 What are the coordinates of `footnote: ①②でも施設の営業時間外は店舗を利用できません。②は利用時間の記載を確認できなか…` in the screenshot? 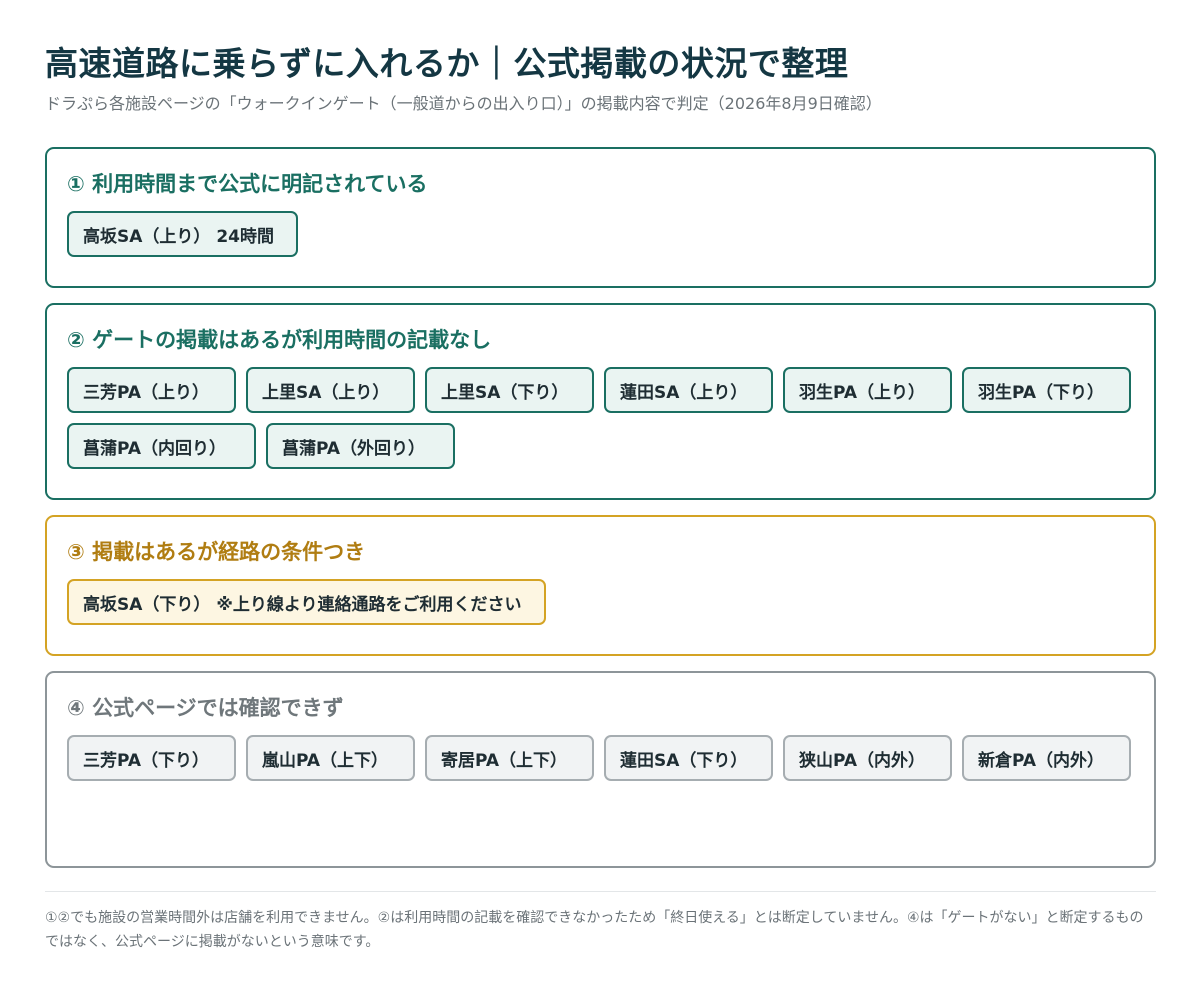 It's located at (594, 930).